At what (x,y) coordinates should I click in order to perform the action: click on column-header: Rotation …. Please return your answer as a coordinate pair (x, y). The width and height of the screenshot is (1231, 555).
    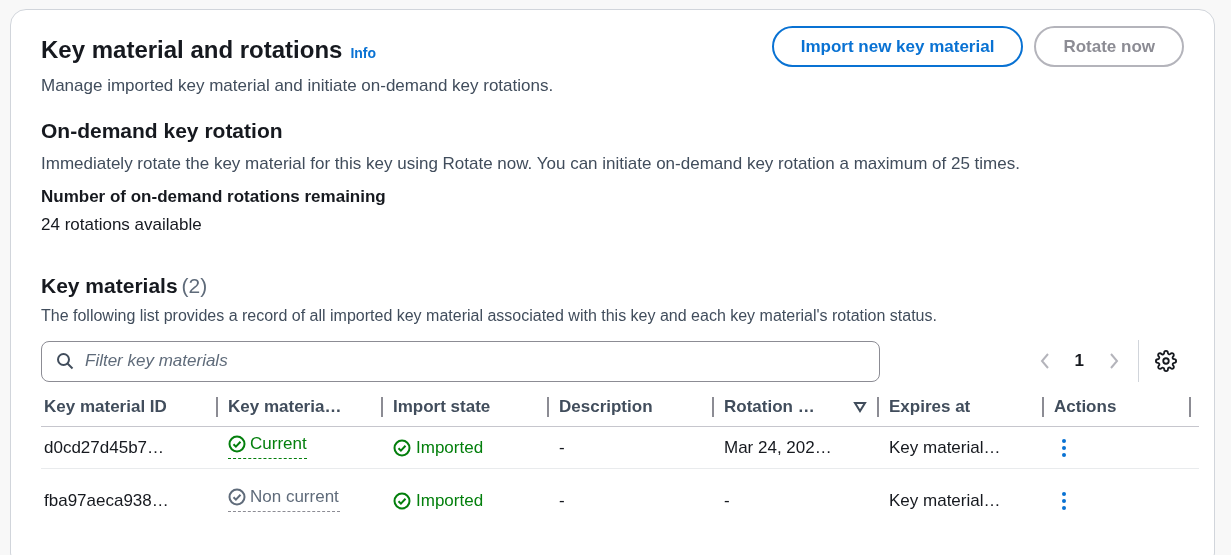
    Looking at the image, I should click on (769, 406).